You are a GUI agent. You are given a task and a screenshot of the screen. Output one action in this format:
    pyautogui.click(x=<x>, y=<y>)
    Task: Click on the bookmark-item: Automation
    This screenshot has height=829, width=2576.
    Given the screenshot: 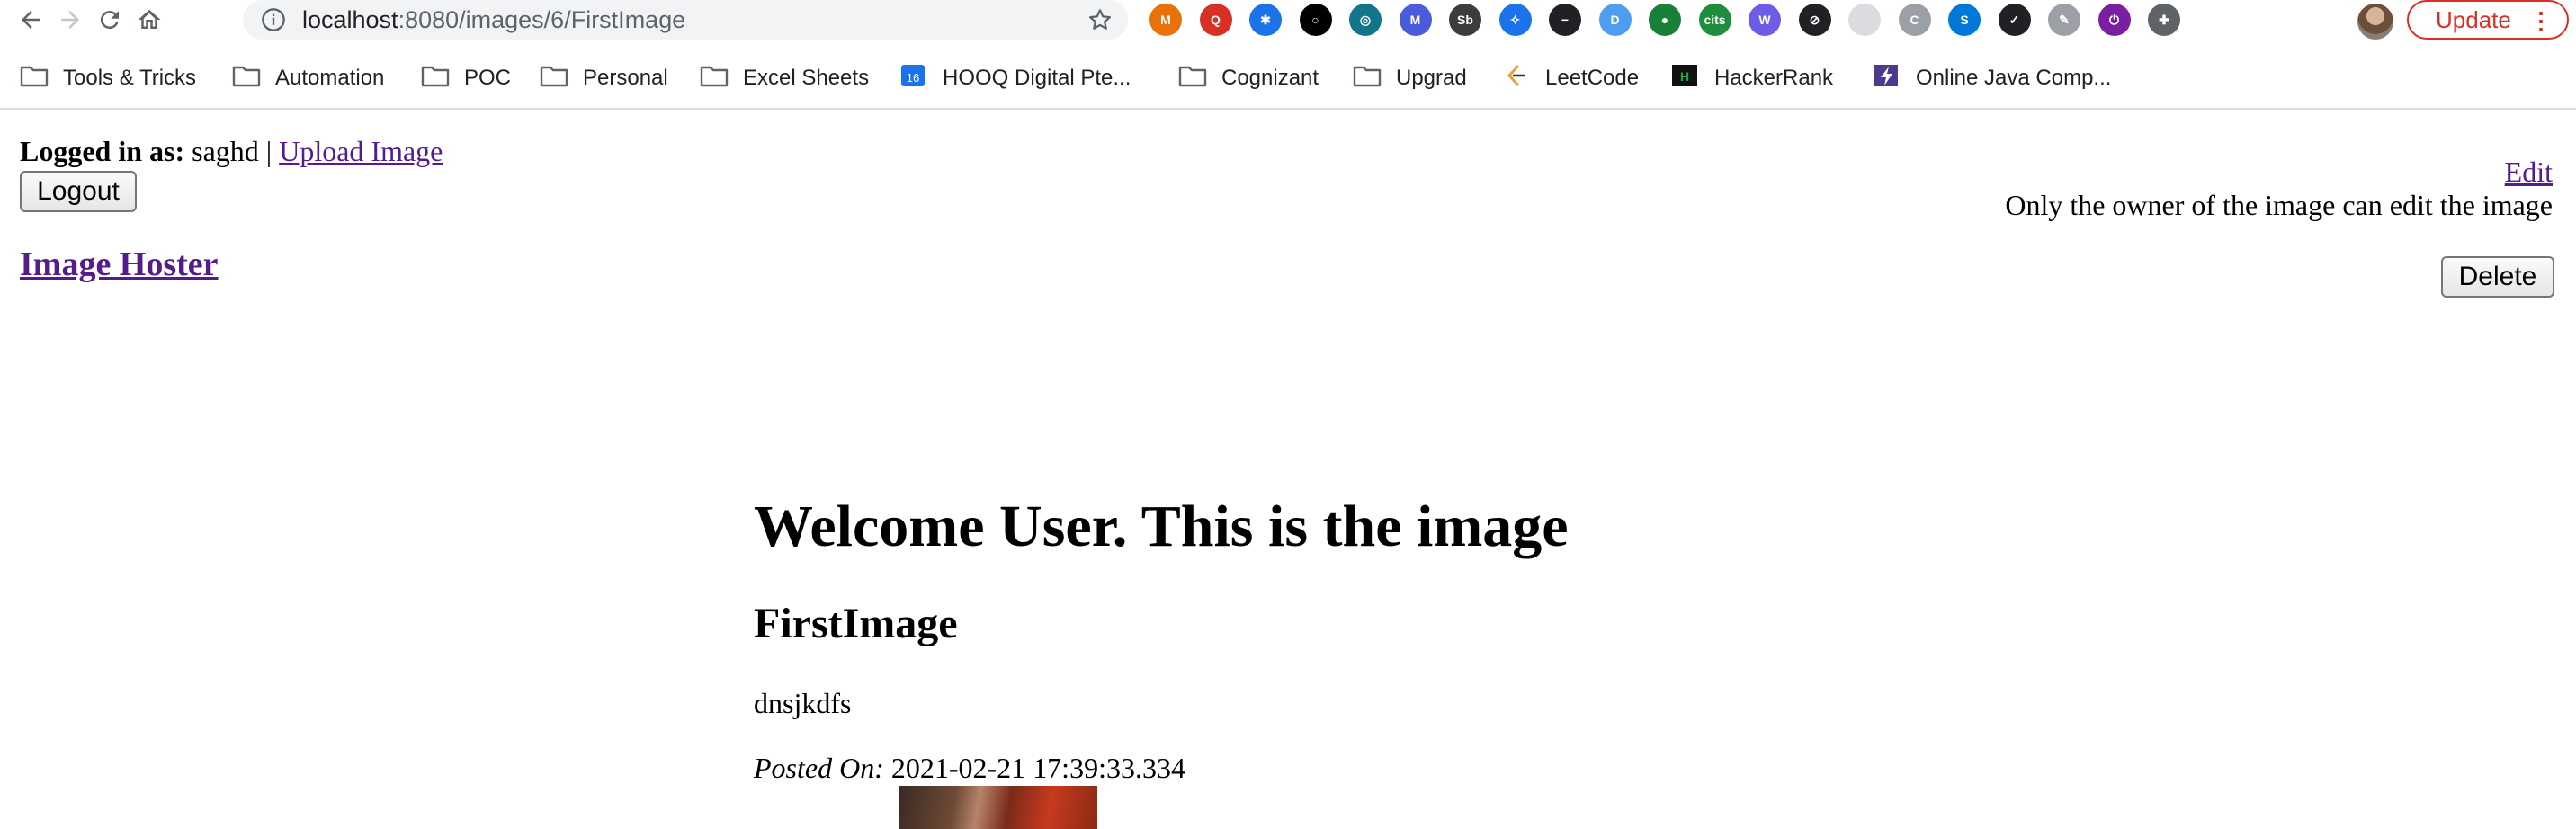 What is the action you would take?
    pyautogui.click(x=308, y=78)
    